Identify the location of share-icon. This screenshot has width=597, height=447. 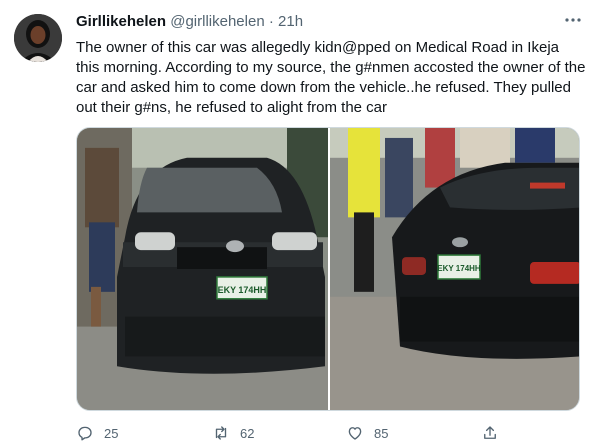
(490, 432).